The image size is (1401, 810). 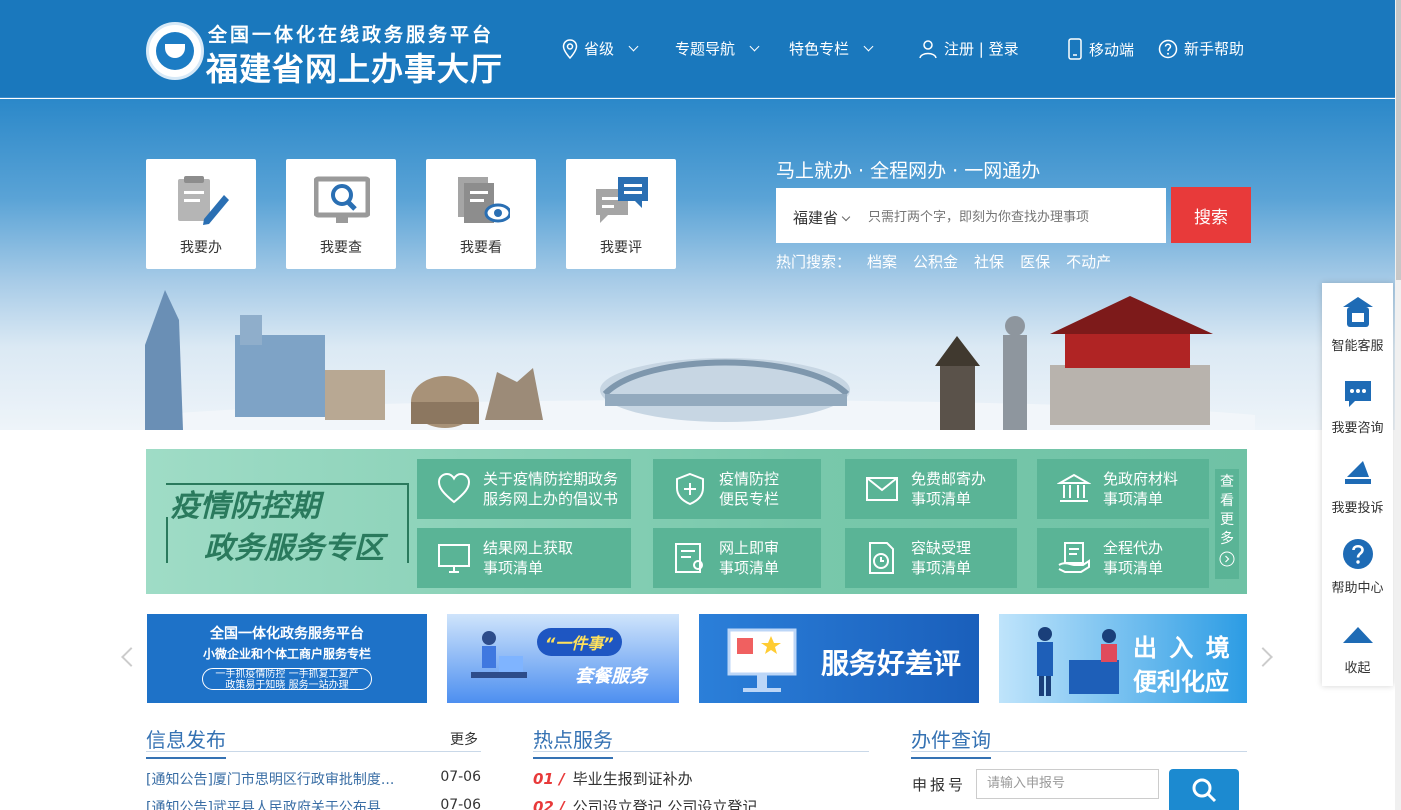 What do you see at coordinates (203, 200) in the screenshot?
I see `edit-document-icon` at bounding box center [203, 200].